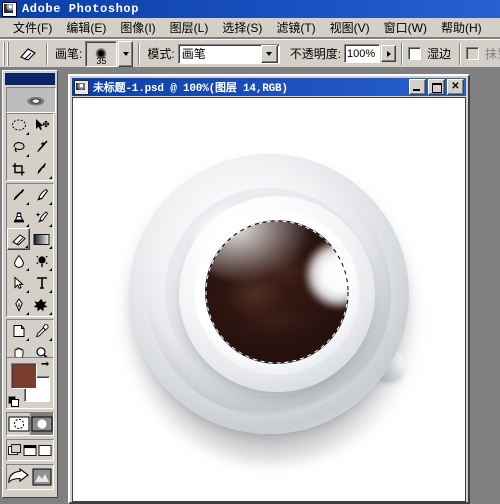  Describe the element at coordinates (350, 27) in the screenshot. I see `menu-view: 视图(V)` at that location.